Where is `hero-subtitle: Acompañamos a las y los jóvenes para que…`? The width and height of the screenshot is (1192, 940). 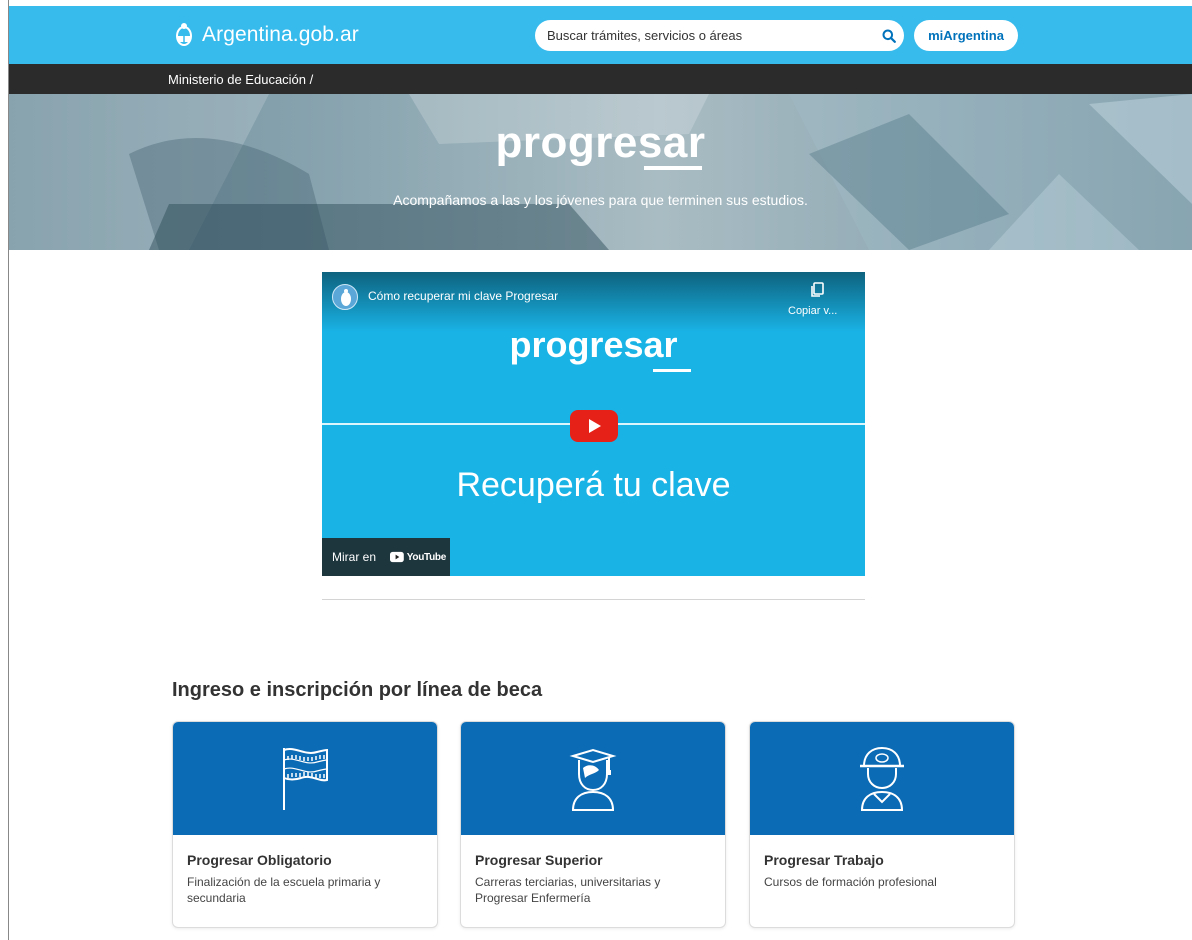
hero-subtitle: Acompañamos a las y los jóvenes para que… is located at coordinates (600, 200).